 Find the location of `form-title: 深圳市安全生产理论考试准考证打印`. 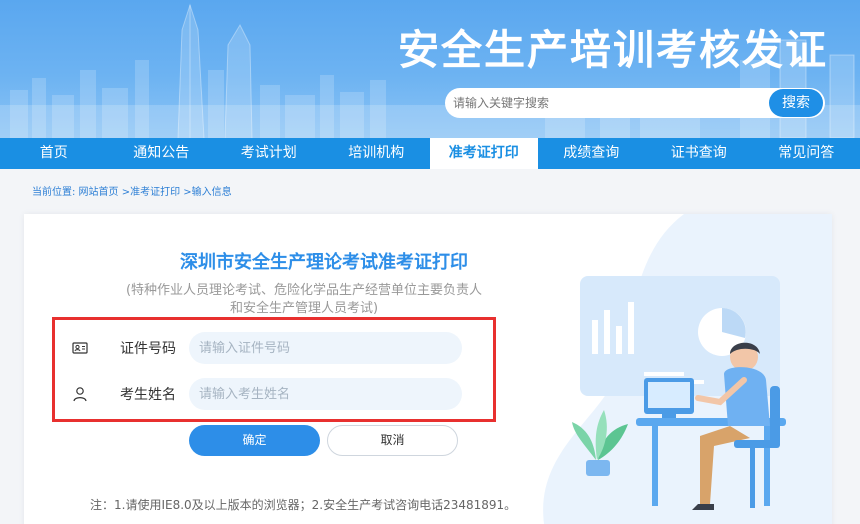

form-title: 深圳市安全生产理论考试准考证打印 is located at coordinates (324, 262).